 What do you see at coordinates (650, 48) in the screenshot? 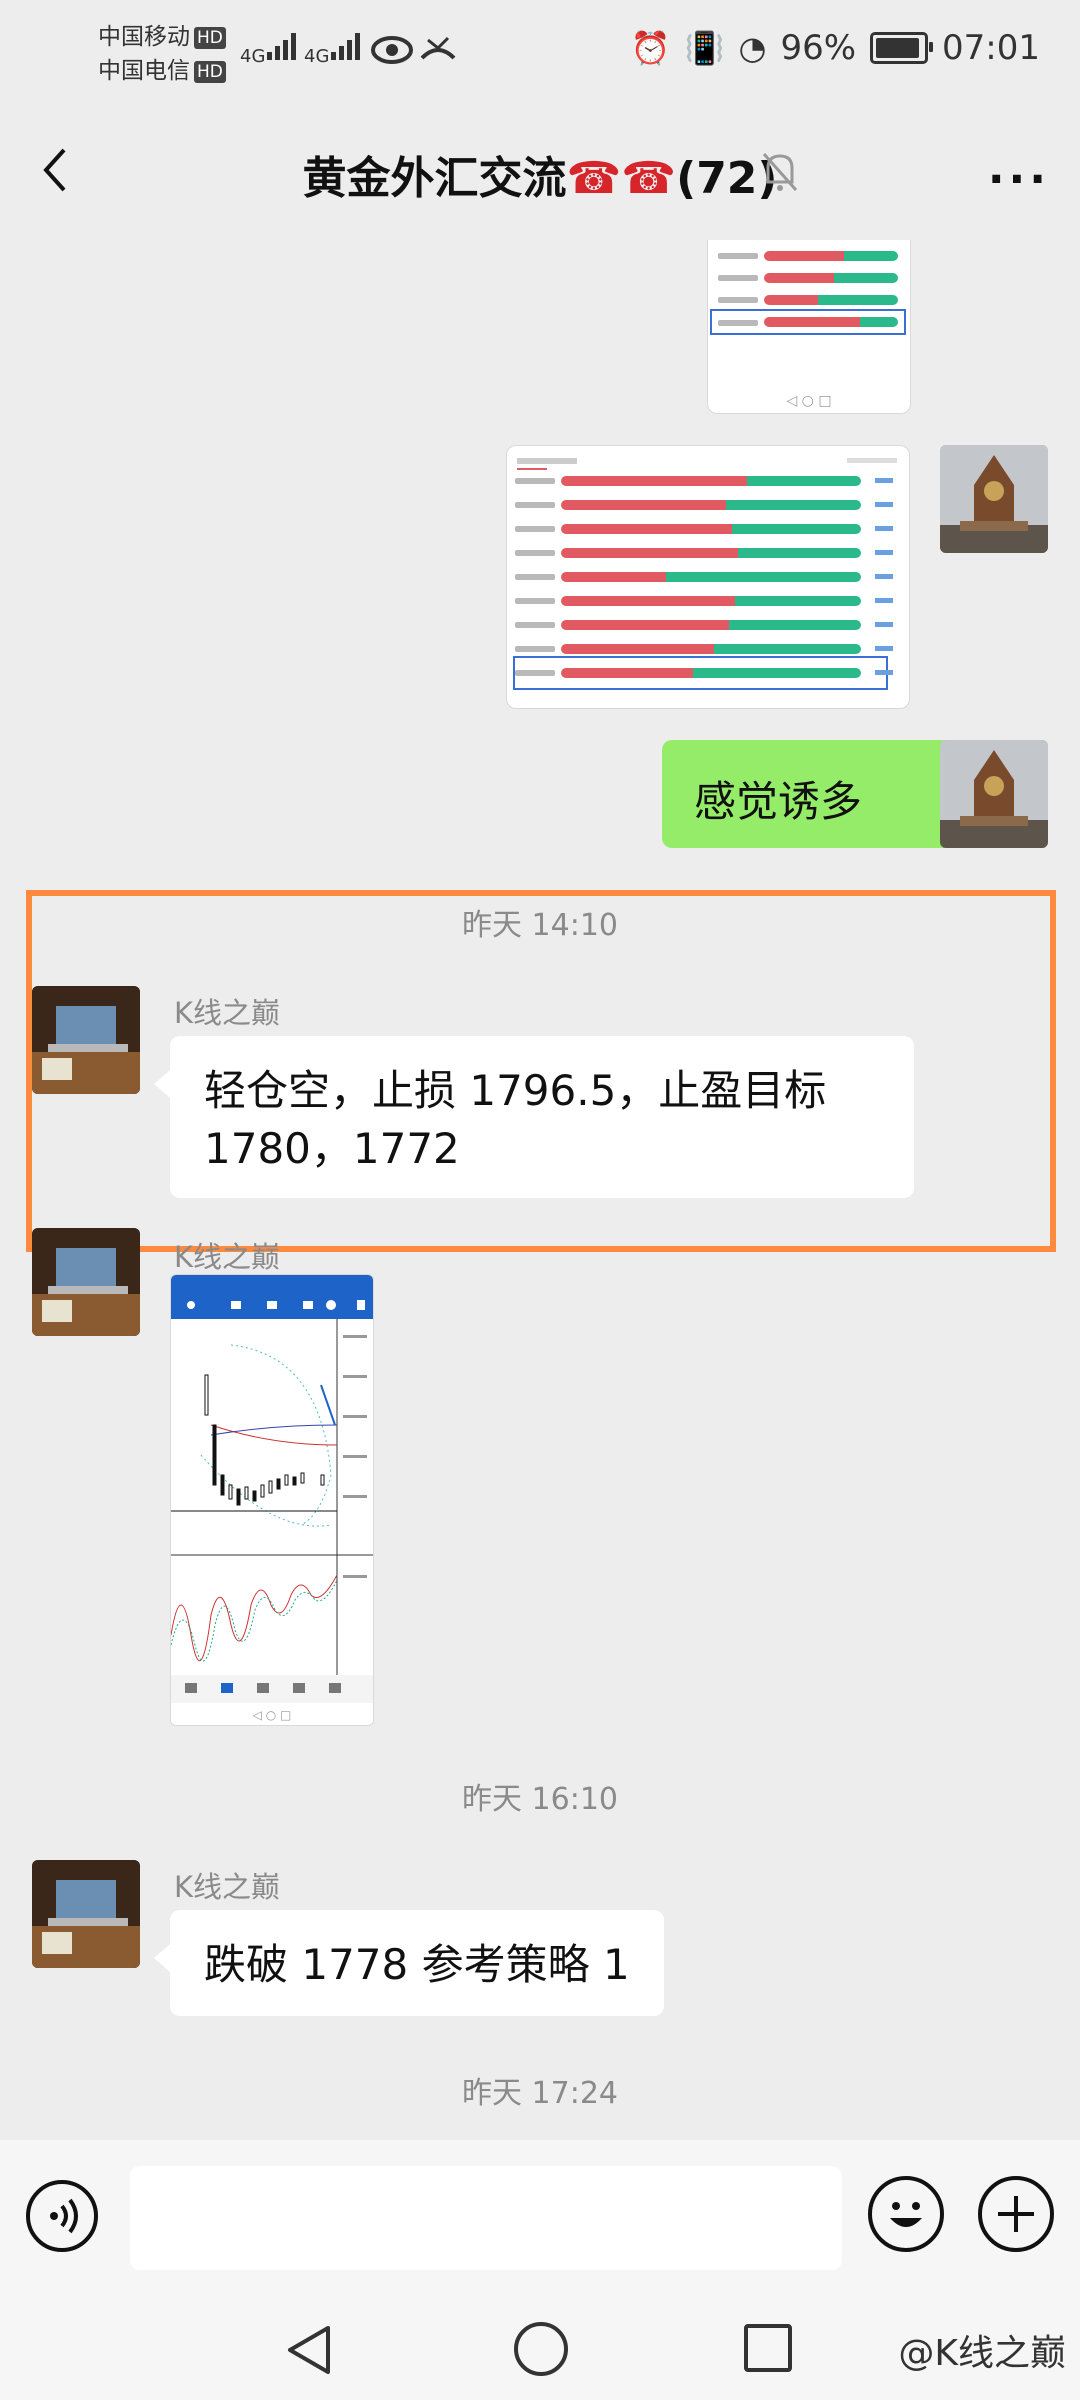
I see `alarm-icon: ⏰` at bounding box center [650, 48].